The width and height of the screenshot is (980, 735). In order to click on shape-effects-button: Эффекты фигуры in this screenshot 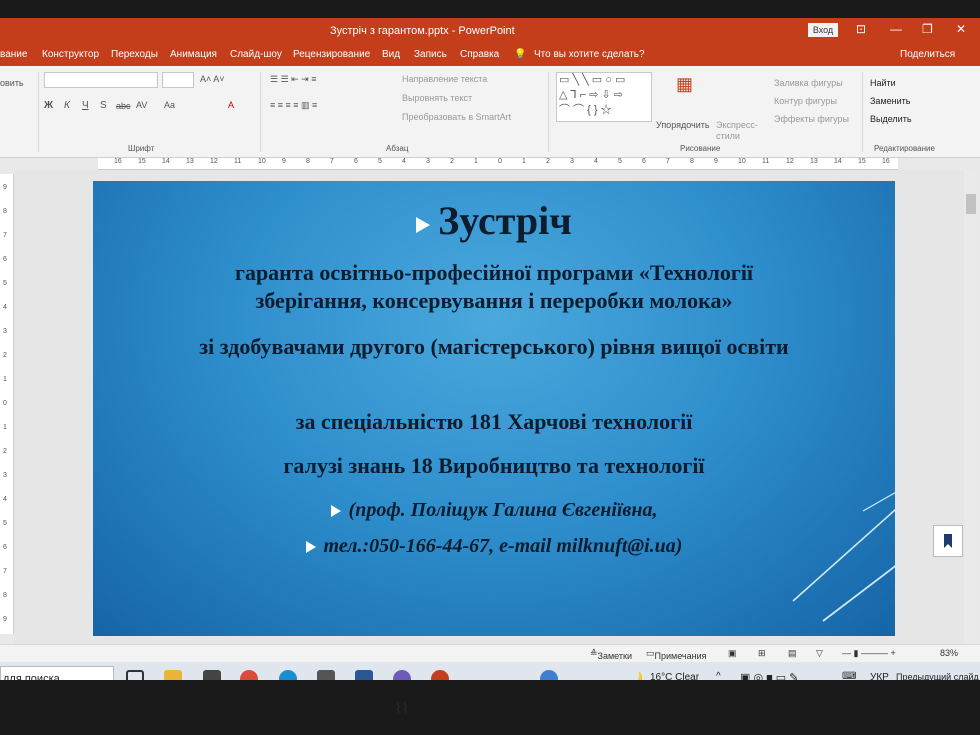, I will do `click(811, 119)`.